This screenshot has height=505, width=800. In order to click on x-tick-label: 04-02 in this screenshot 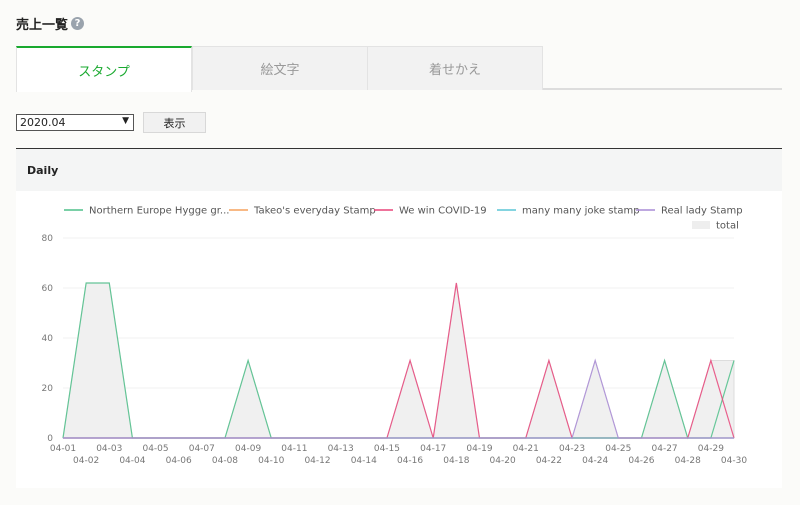, I will do `click(86, 461)`.